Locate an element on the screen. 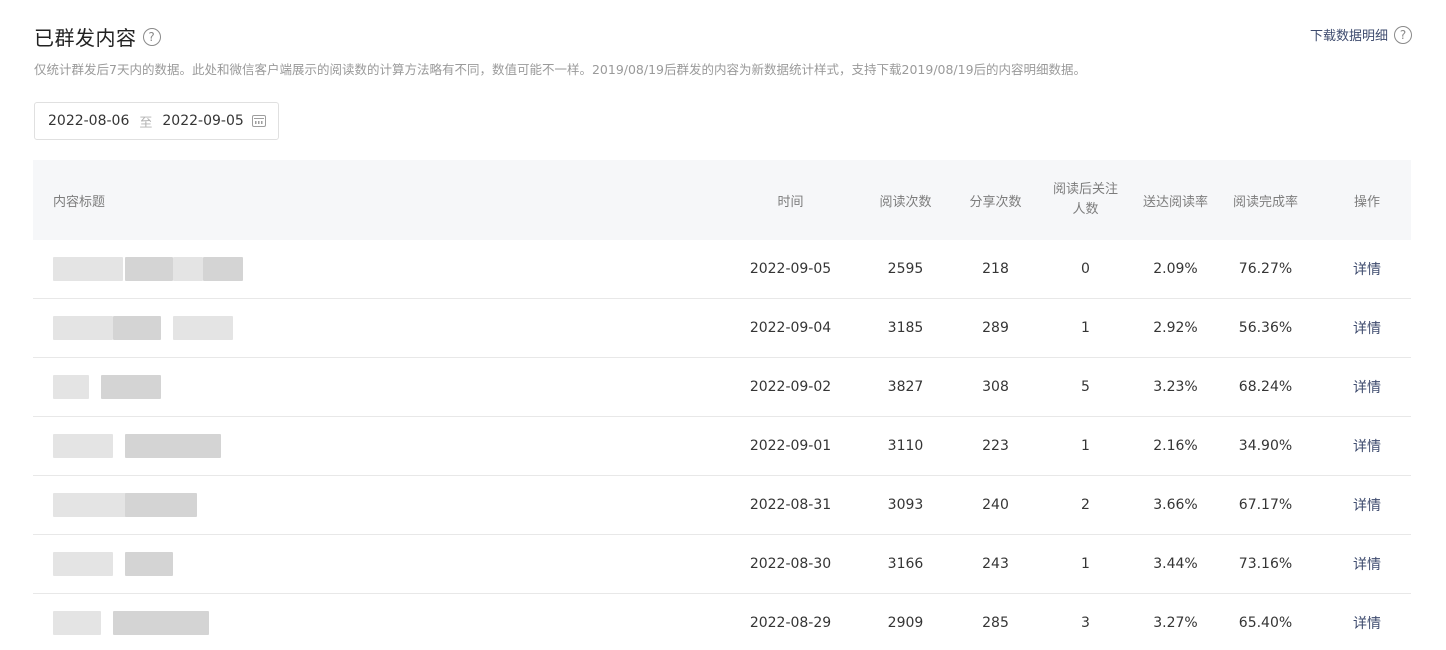 The width and height of the screenshot is (1446, 650). download-data-link: 下载数据明细 is located at coordinates (1349, 34).